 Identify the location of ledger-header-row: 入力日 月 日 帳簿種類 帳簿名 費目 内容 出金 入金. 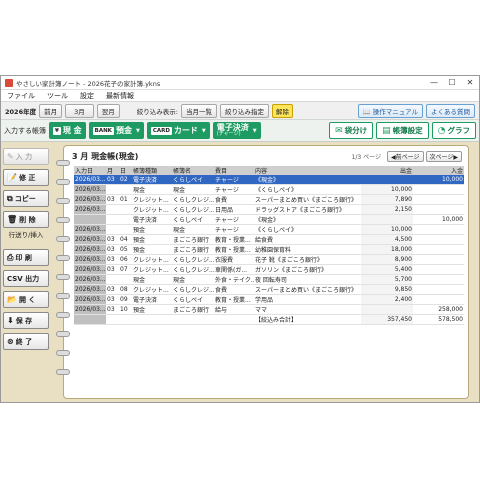
(269, 170).